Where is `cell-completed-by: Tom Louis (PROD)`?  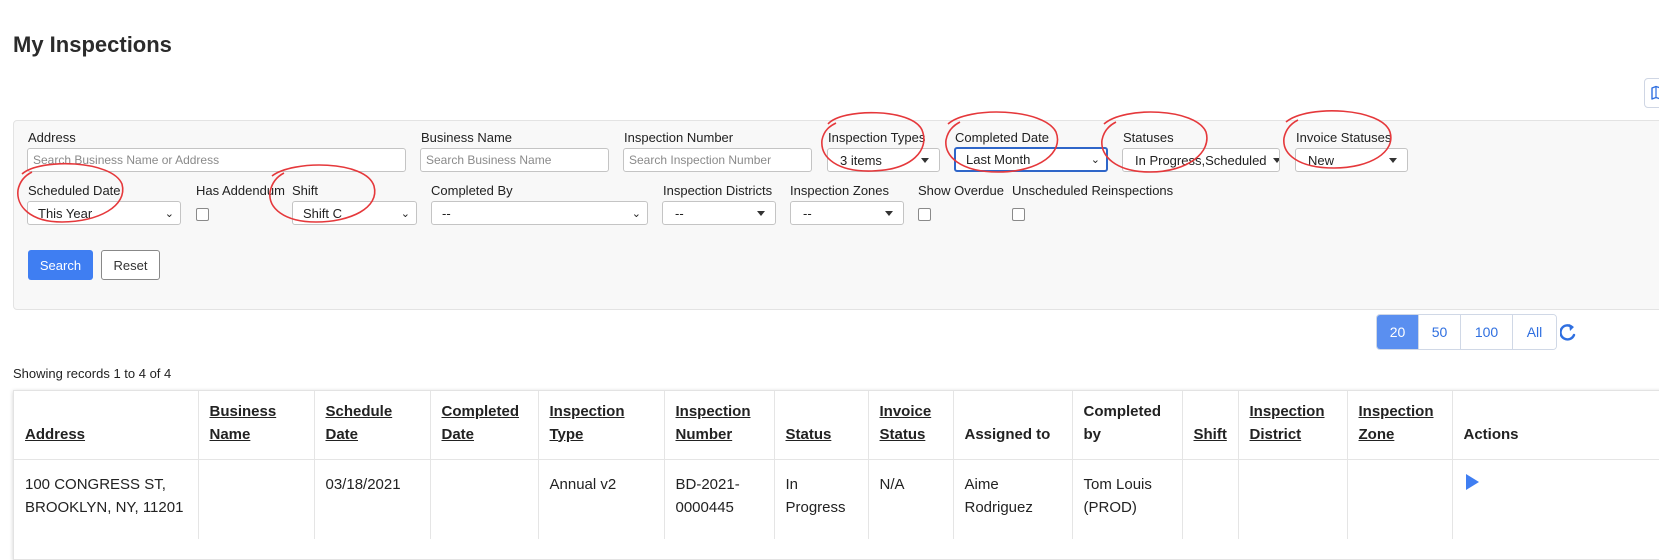
cell-completed-by: Tom Louis (PROD) is located at coordinates (1126, 498).